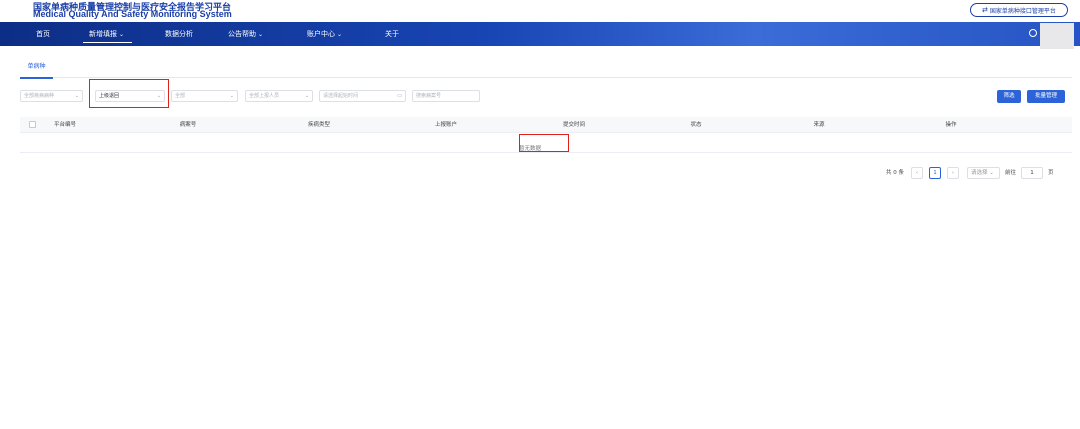 This screenshot has width=1080, height=429. What do you see at coordinates (279, 96) in the screenshot?
I see `reporter-select: 全部上报人员 ⌄` at bounding box center [279, 96].